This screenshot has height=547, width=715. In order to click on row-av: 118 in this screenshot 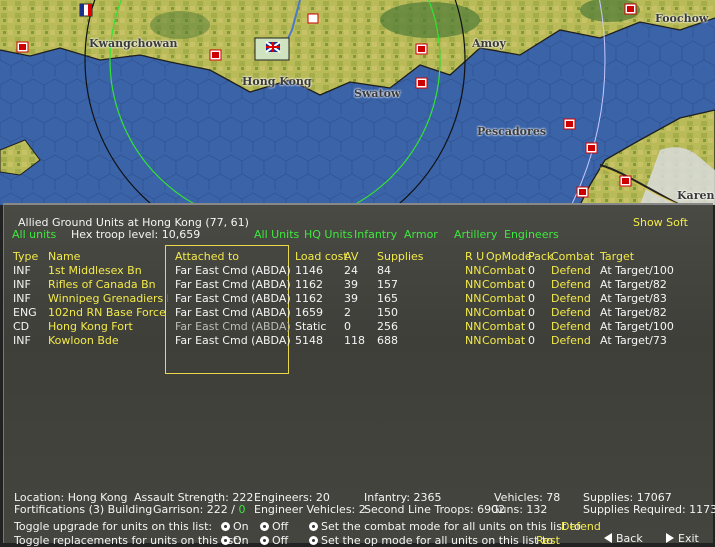, I will do `click(354, 340)`.